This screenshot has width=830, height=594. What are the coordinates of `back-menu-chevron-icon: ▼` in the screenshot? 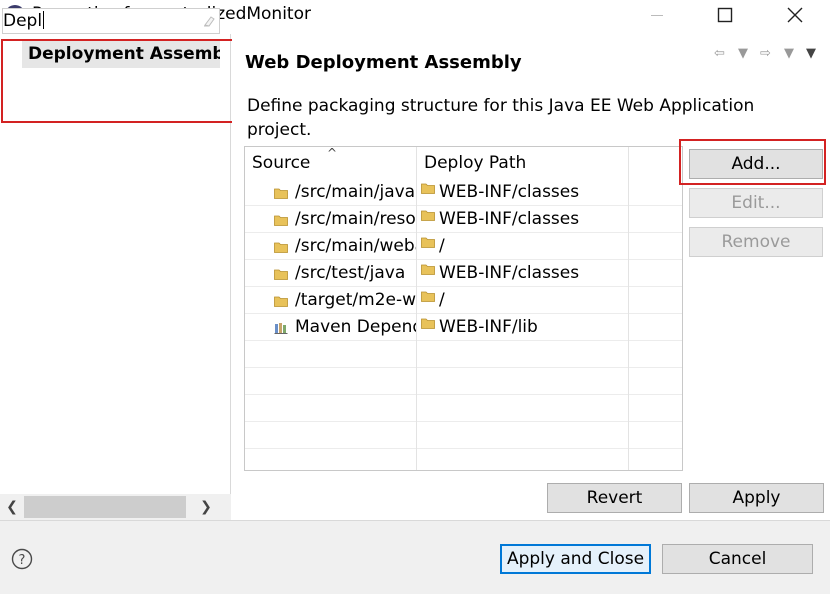 It's located at (743, 53).